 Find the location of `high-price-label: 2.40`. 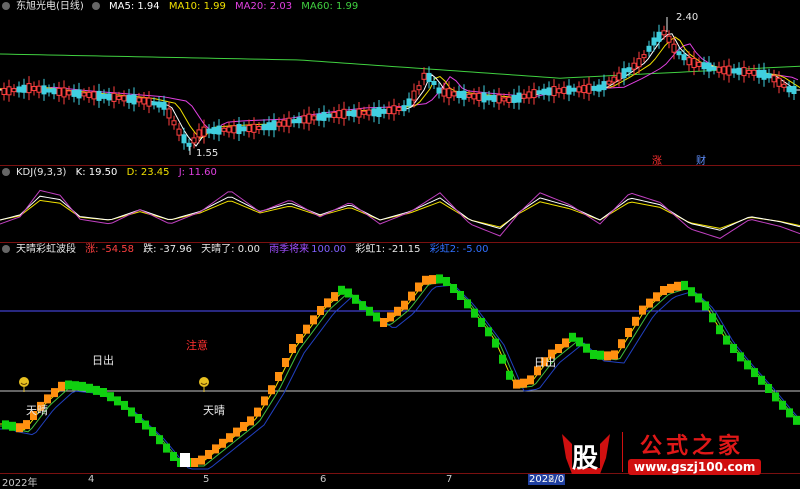

high-price-label: 2.40 is located at coordinates (687, 17).